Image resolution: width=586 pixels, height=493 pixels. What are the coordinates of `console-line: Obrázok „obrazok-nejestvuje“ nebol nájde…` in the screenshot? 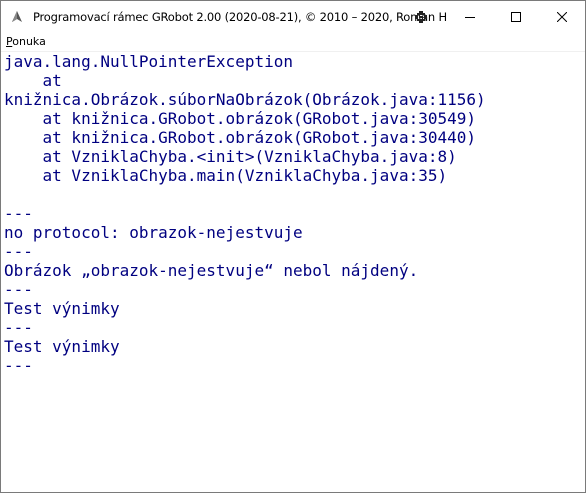 It's located at (211, 270).